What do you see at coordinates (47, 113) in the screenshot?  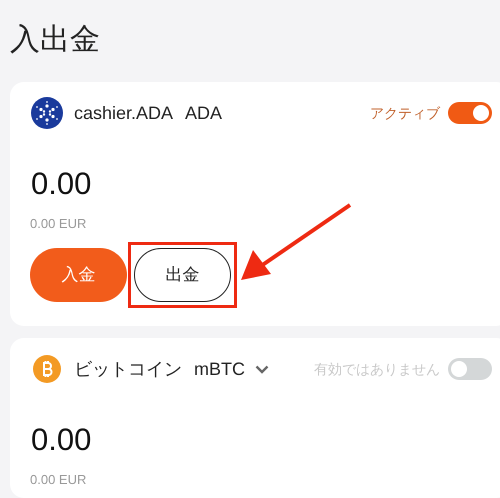 I see `coin-icon` at bounding box center [47, 113].